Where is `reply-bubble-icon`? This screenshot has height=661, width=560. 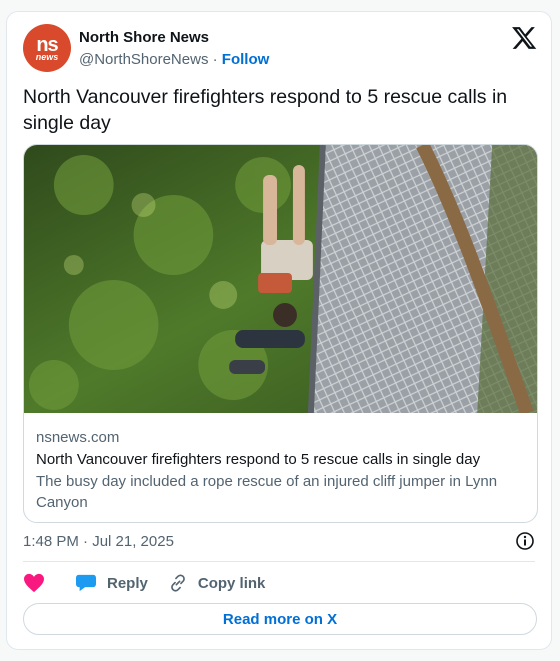
reply-bubble-icon is located at coordinates (86, 583).